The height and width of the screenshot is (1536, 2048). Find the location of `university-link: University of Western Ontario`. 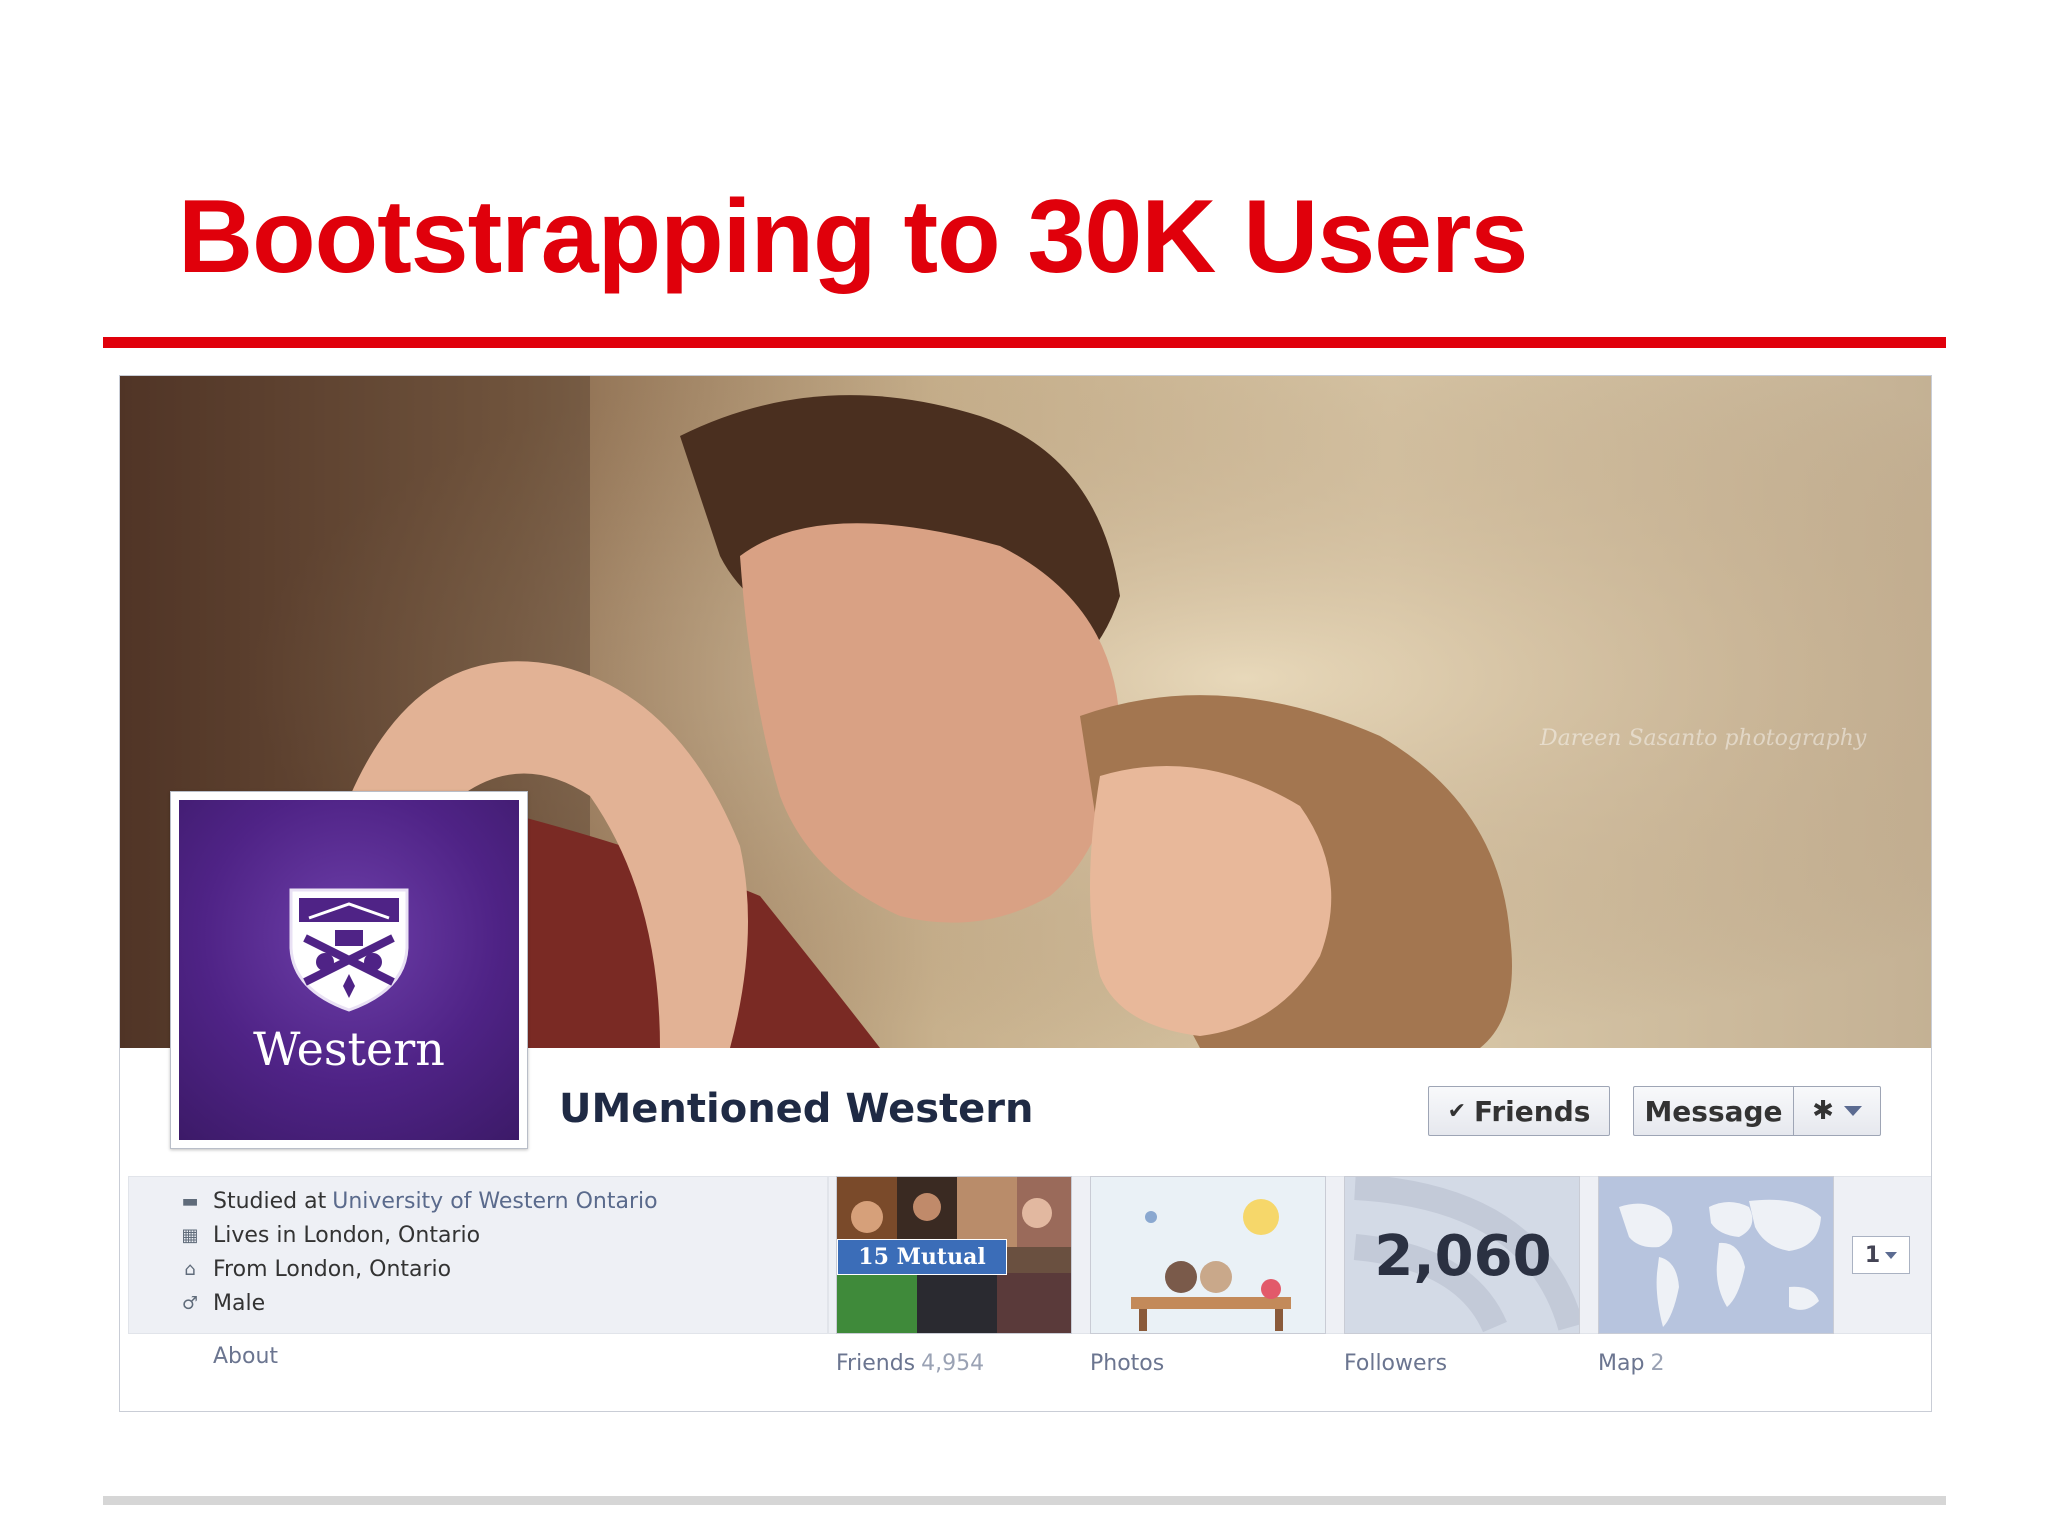

university-link: University of Western Ontario is located at coordinates (494, 1201).